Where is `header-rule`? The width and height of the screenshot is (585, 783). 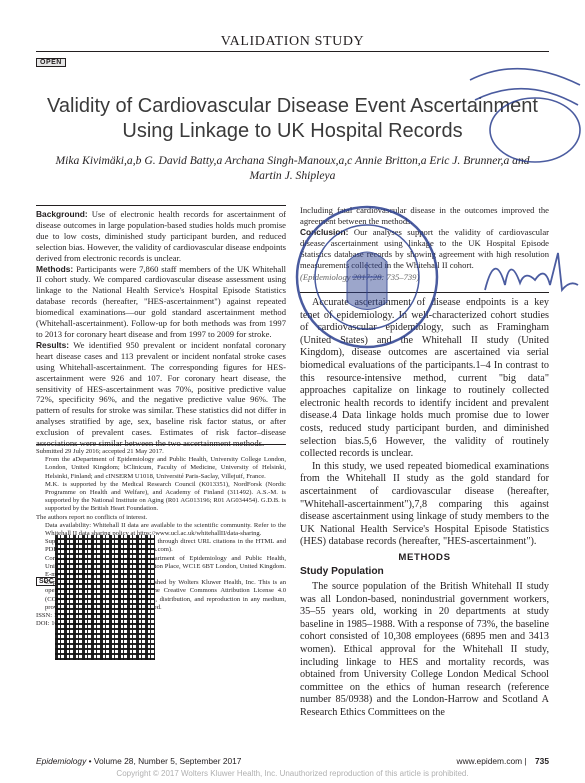 header-rule is located at coordinates (292, 51).